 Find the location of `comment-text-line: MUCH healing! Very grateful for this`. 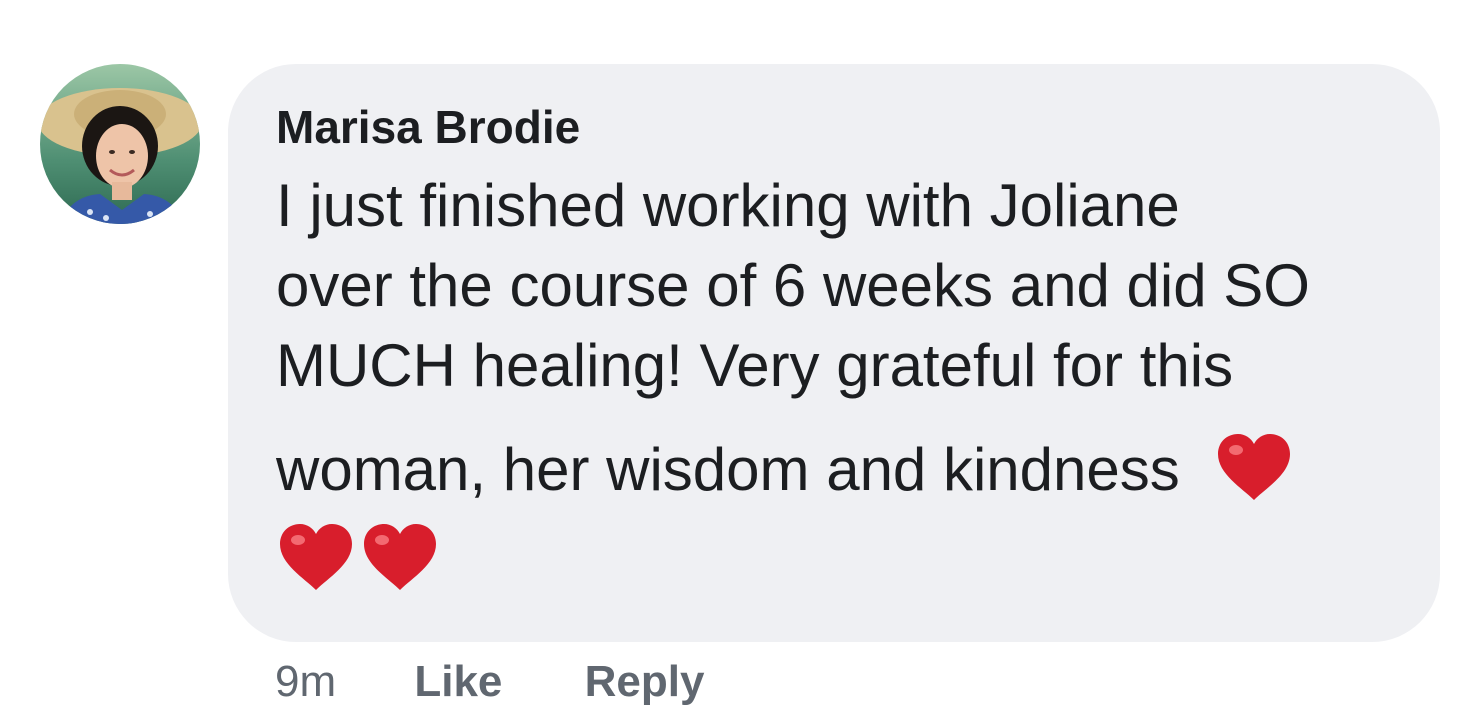

comment-text-line: MUCH healing! Very grateful for this is located at coordinates (755, 365).